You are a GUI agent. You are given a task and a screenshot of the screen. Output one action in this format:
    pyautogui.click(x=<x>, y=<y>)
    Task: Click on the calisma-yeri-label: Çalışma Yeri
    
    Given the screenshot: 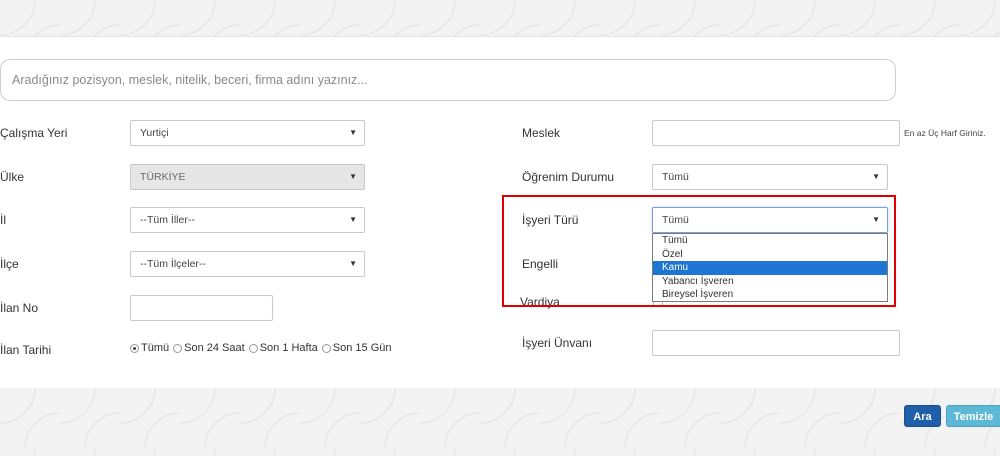 What is the action you would take?
    pyautogui.click(x=34, y=133)
    